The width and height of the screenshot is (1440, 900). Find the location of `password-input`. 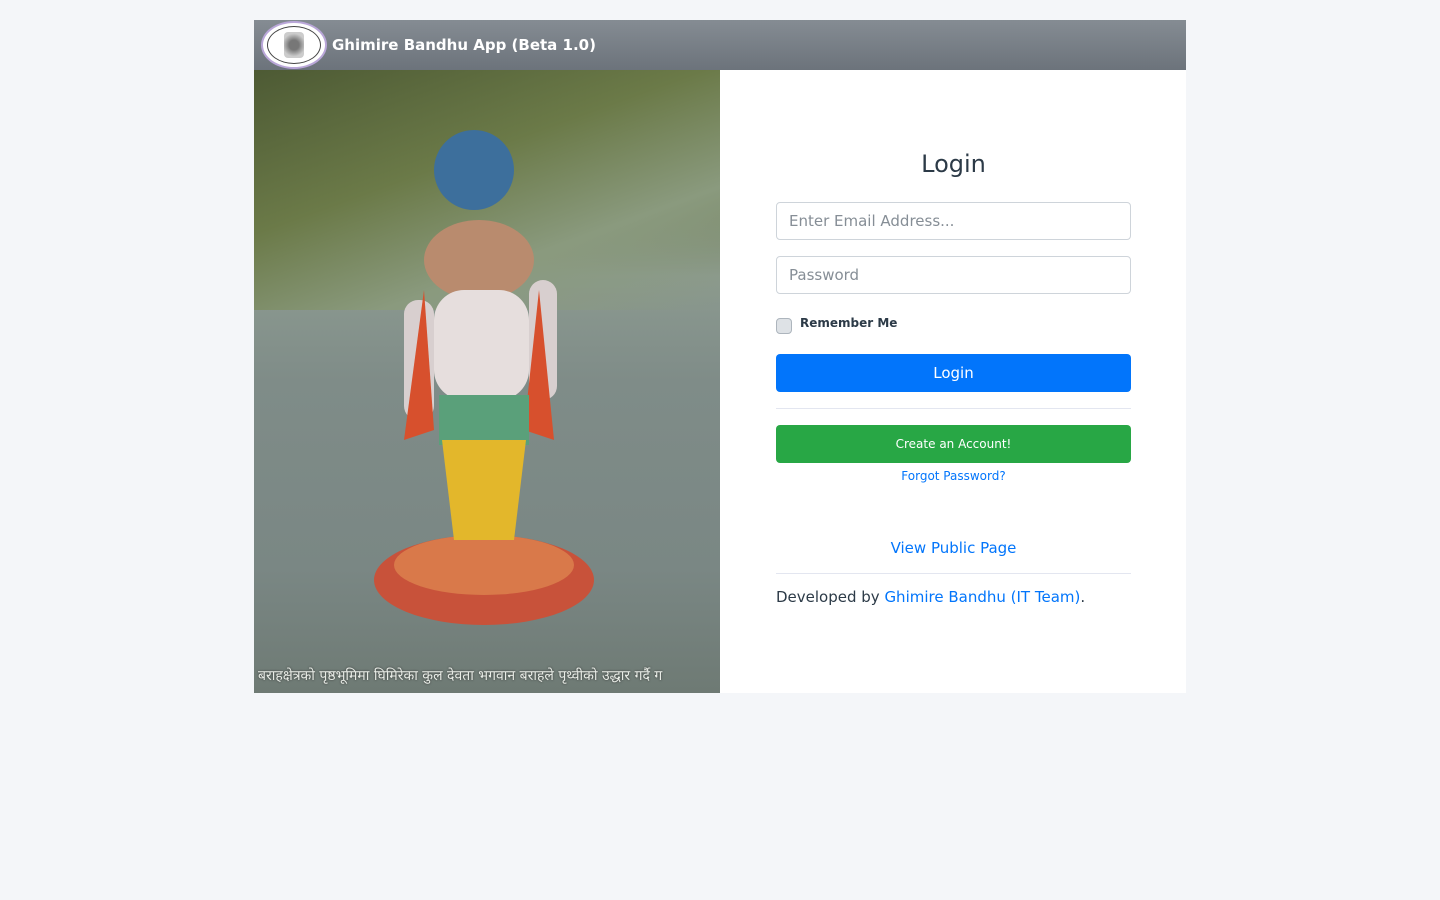

password-input is located at coordinates (953, 275).